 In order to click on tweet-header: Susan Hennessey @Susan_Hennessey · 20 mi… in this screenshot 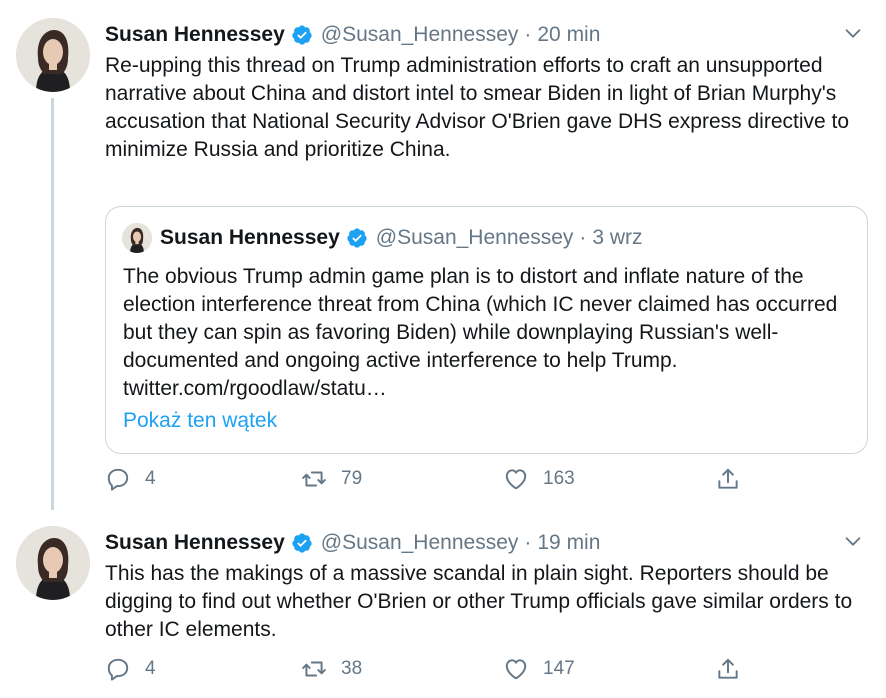, I will do `click(486, 35)`.